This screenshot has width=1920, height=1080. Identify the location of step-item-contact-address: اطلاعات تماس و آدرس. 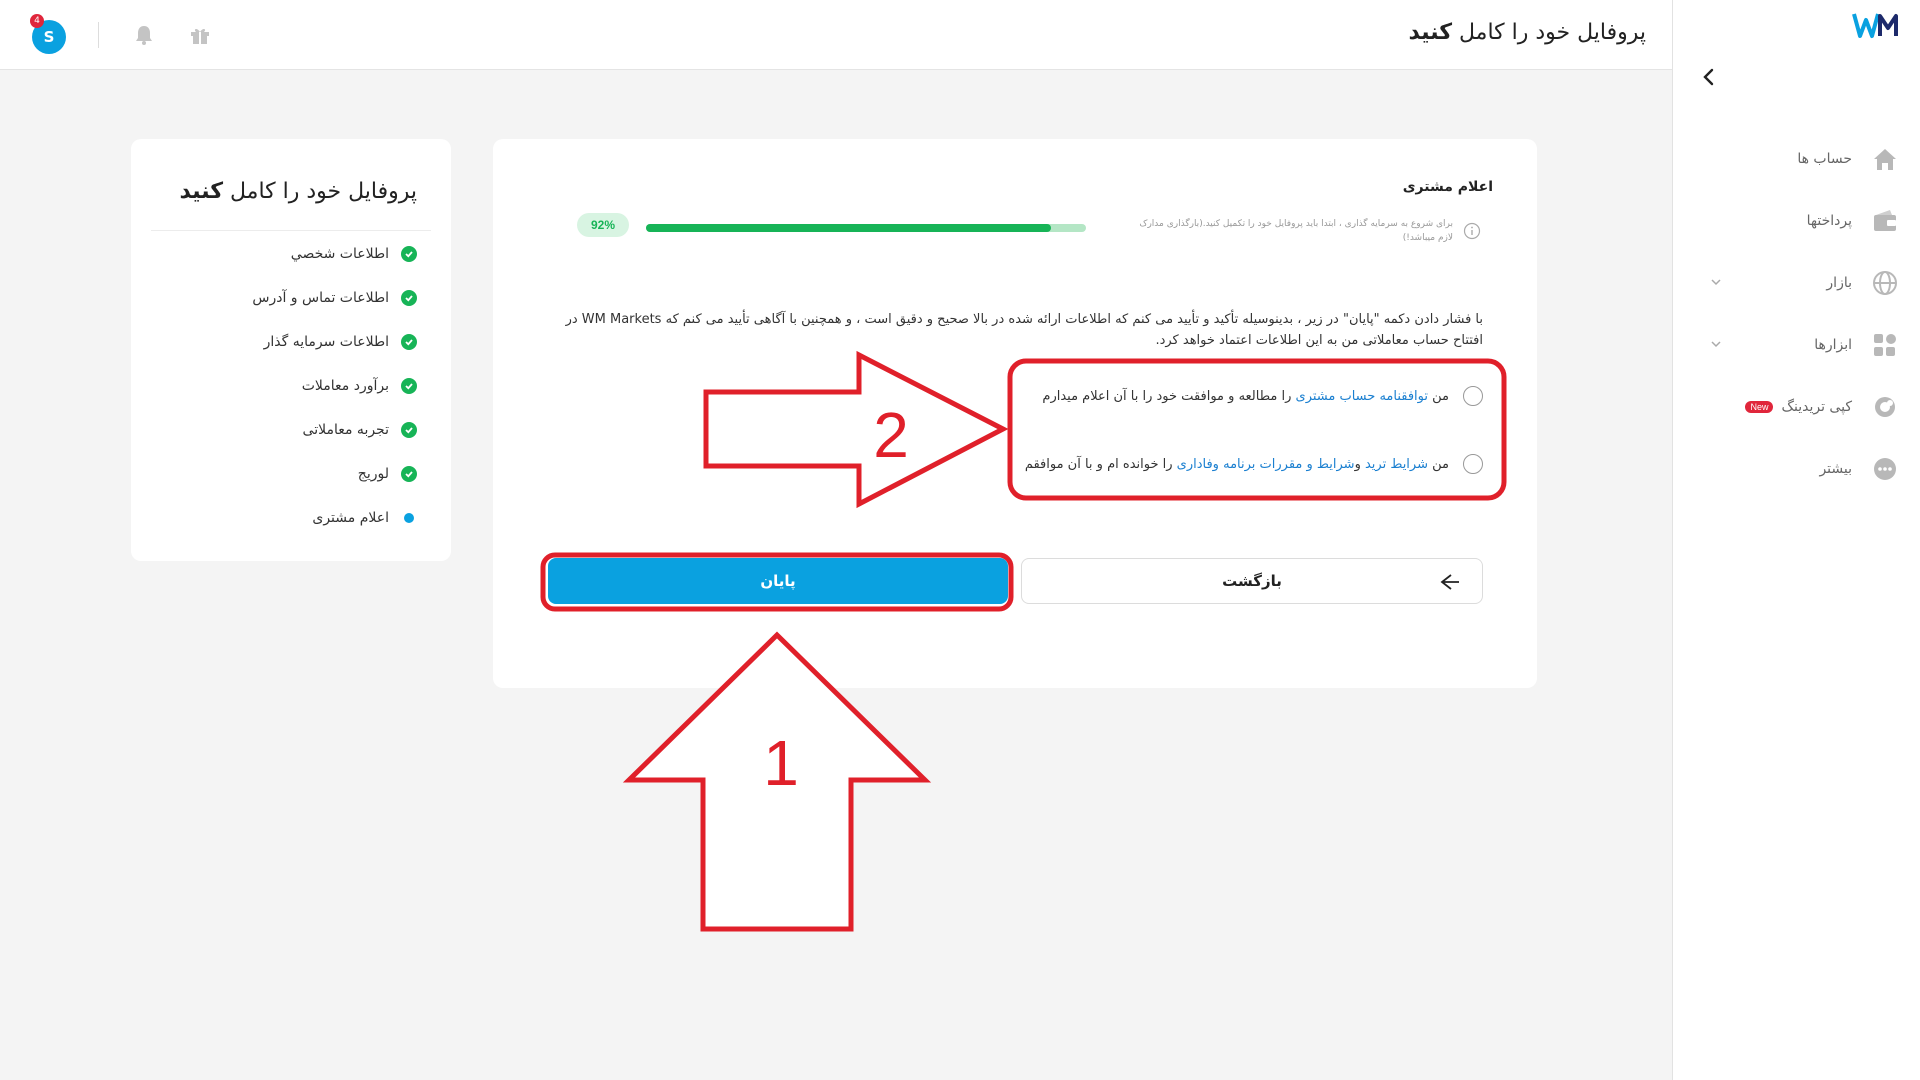
(334, 298).